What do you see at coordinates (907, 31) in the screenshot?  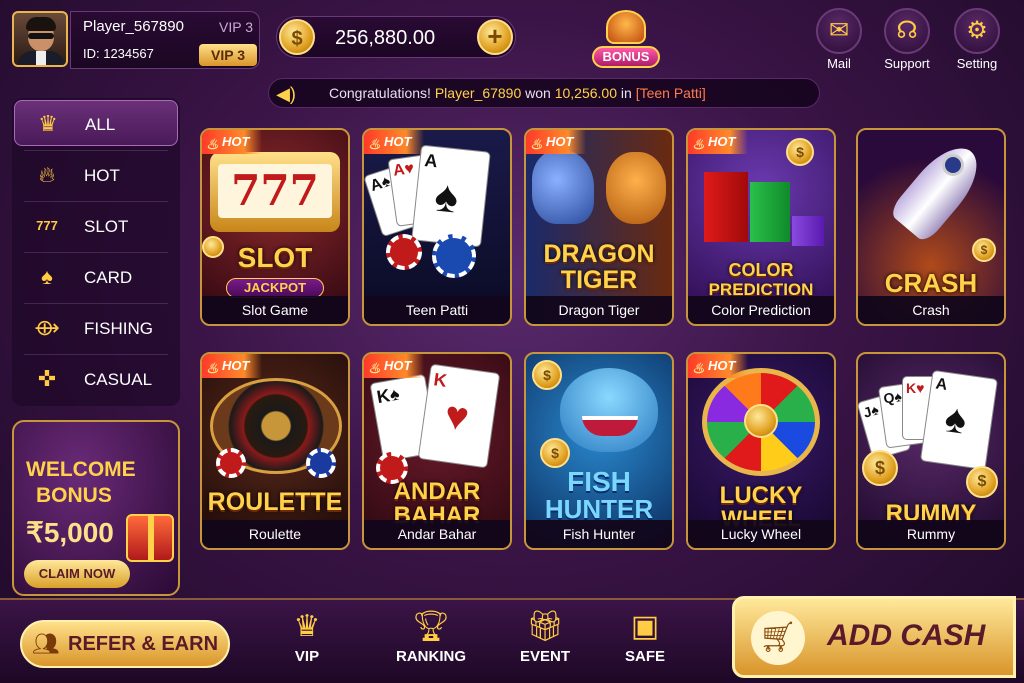 I see `headset-icon: ☊` at bounding box center [907, 31].